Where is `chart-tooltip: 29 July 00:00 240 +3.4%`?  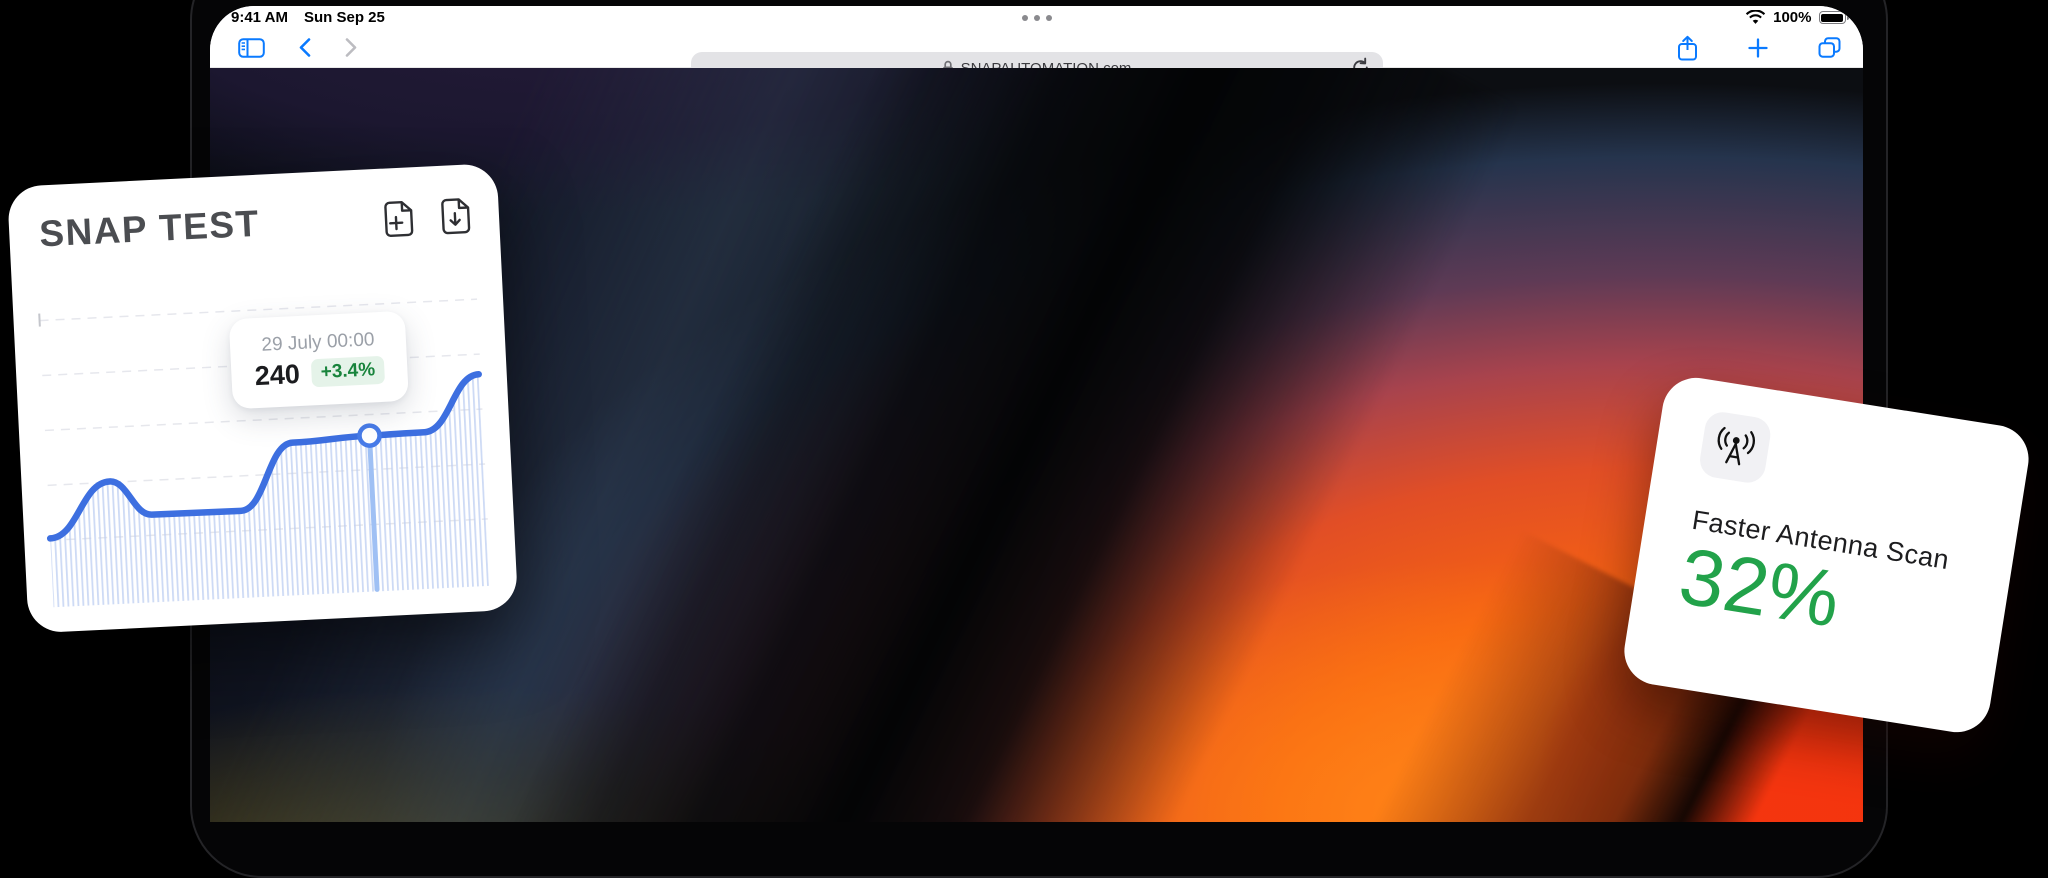 chart-tooltip: 29 July 00:00 240 +3.4% is located at coordinates (318, 360).